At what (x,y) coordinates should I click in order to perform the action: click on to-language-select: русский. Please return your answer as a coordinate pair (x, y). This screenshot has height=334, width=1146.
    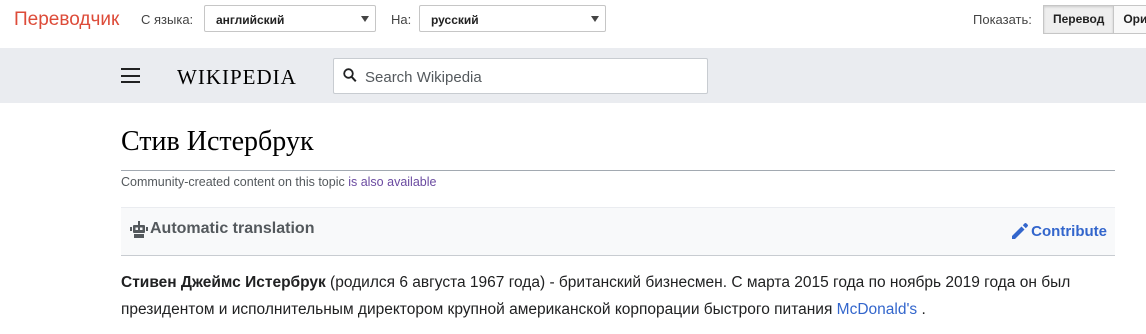
    Looking at the image, I should click on (512, 18).